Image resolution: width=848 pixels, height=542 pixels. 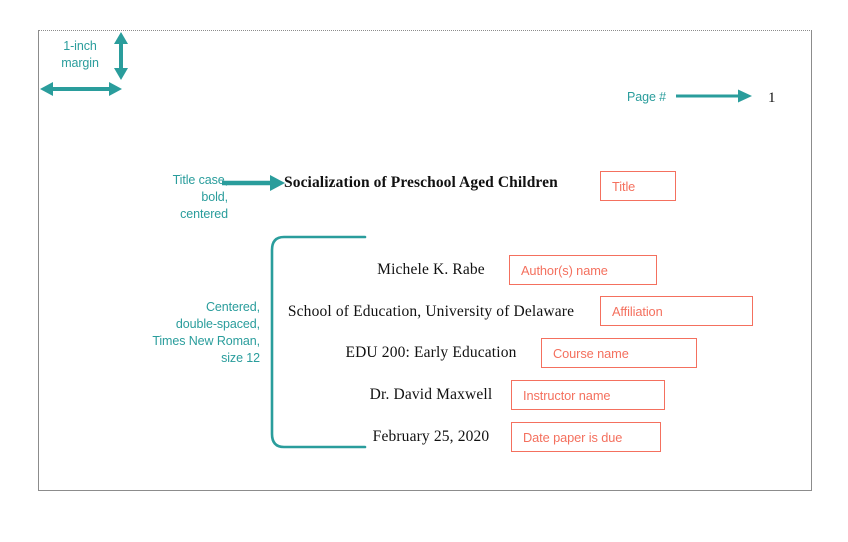 I want to click on callout-affiliation: Affiliation, so click(x=676, y=311).